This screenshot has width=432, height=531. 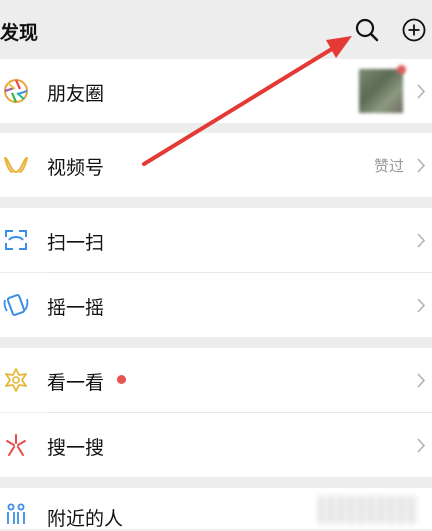 What do you see at coordinates (216, 445) in the screenshot?
I see `list-item-search: 搜一搜` at bounding box center [216, 445].